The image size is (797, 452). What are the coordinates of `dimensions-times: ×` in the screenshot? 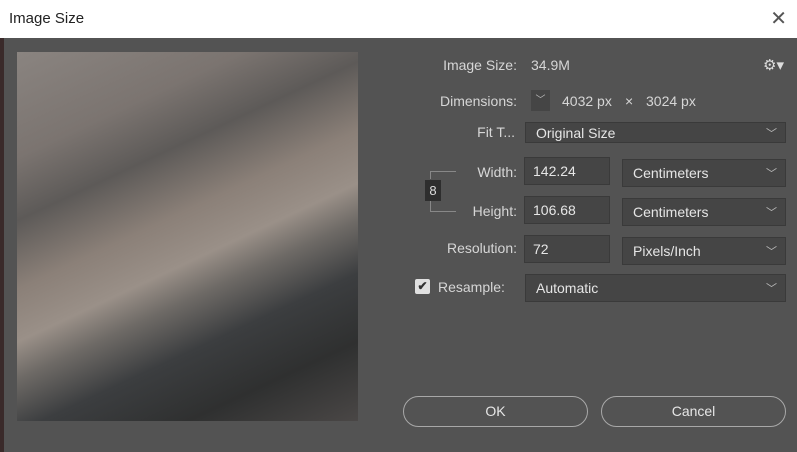 It's located at (629, 101).